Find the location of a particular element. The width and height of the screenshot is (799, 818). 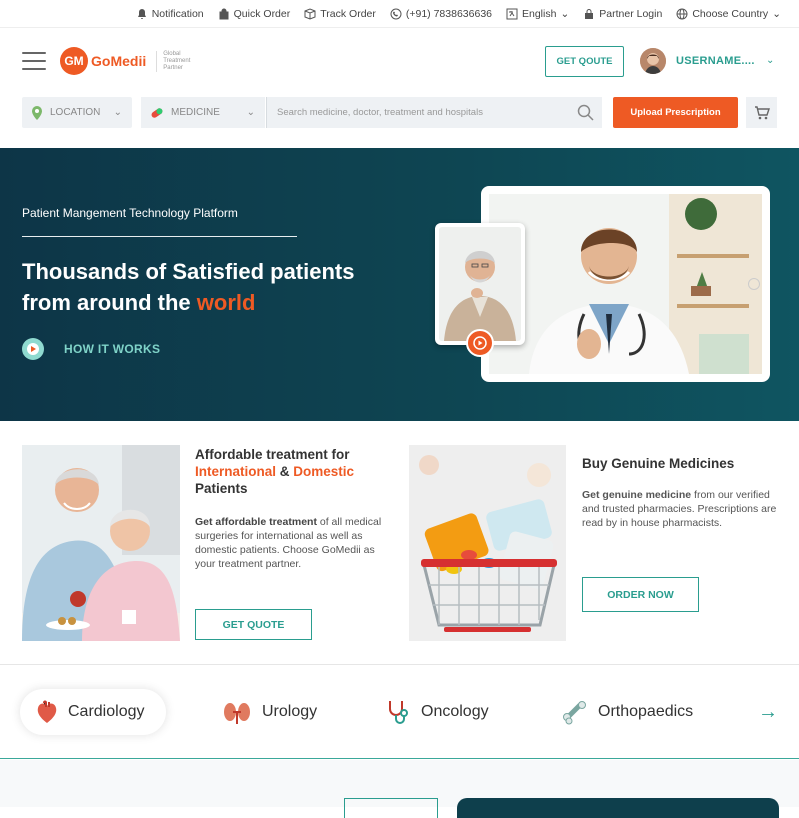

phone-patient-image is located at coordinates (480, 284).